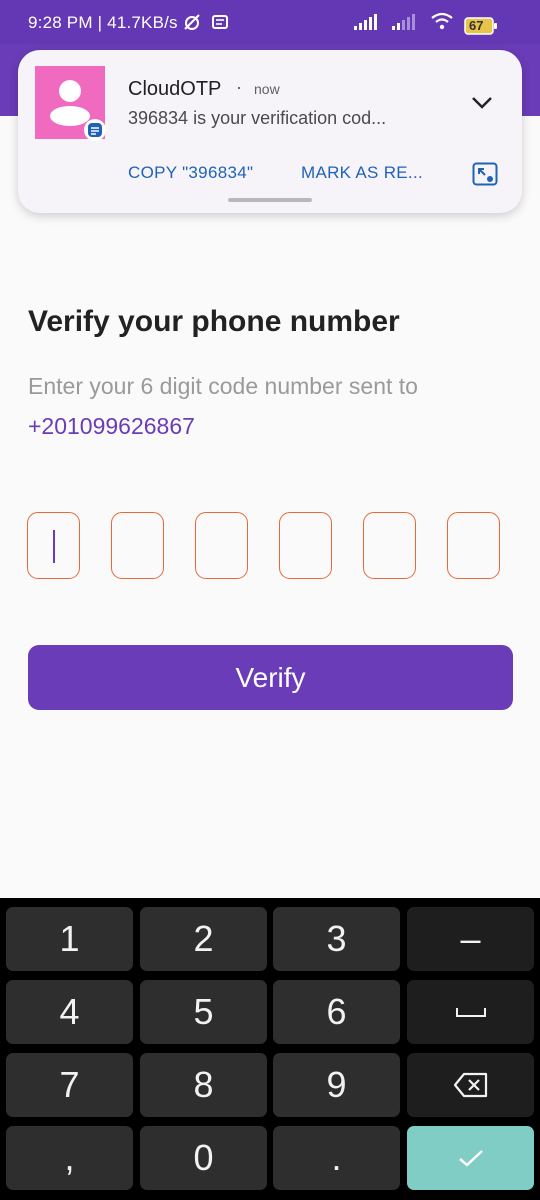 The width and height of the screenshot is (540, 1200). What do you see at coordinates (482, 105) in the screenshot?
I see `chevron-down-icon` at bounding box center [482, 105].